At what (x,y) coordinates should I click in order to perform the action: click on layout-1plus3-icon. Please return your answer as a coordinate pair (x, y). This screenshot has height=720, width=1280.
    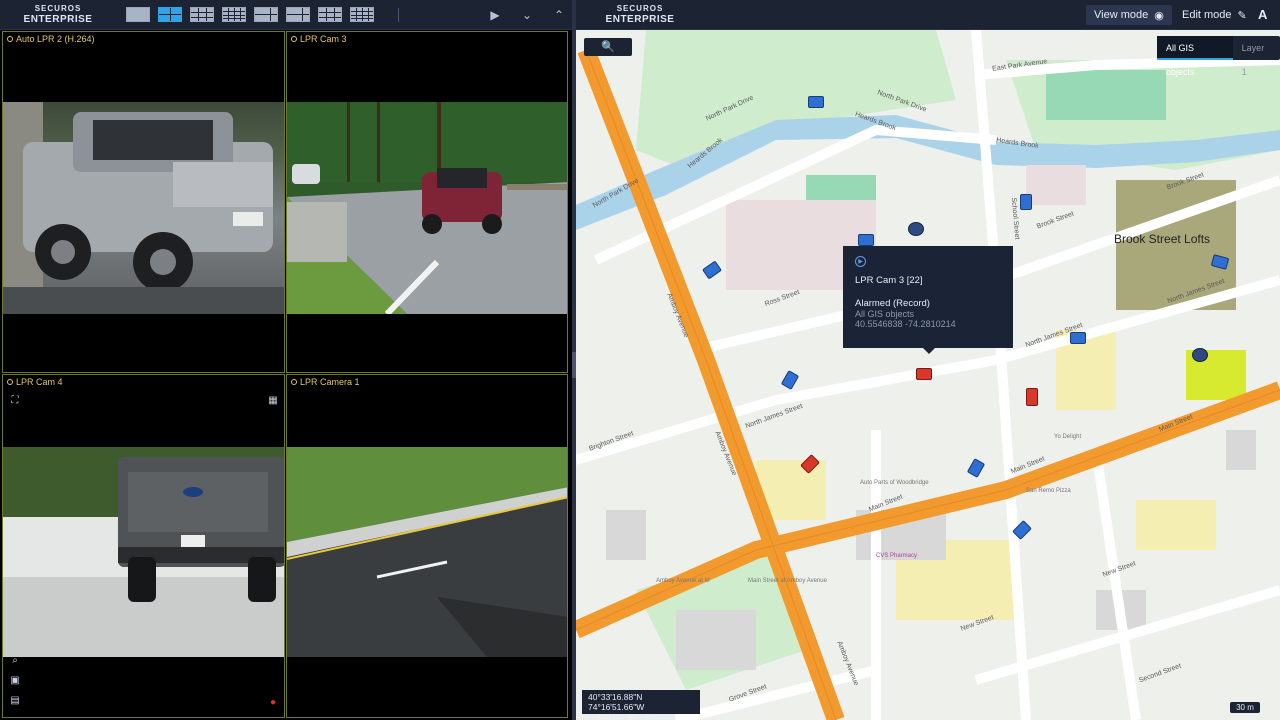
    Looking at the image, I should click on (266, 14).